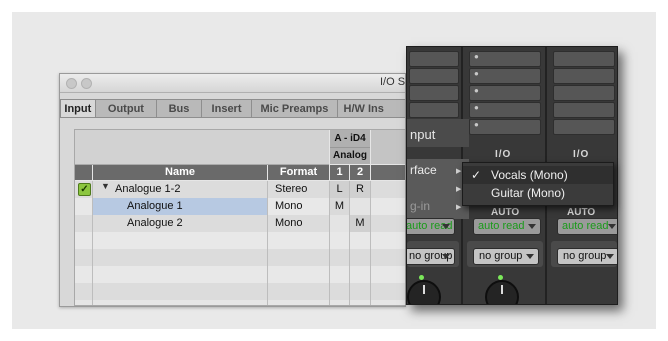 Image resolution: width=668 pixels, height=341 pixels. I want to click on grid-header-right, so click(388, 147).